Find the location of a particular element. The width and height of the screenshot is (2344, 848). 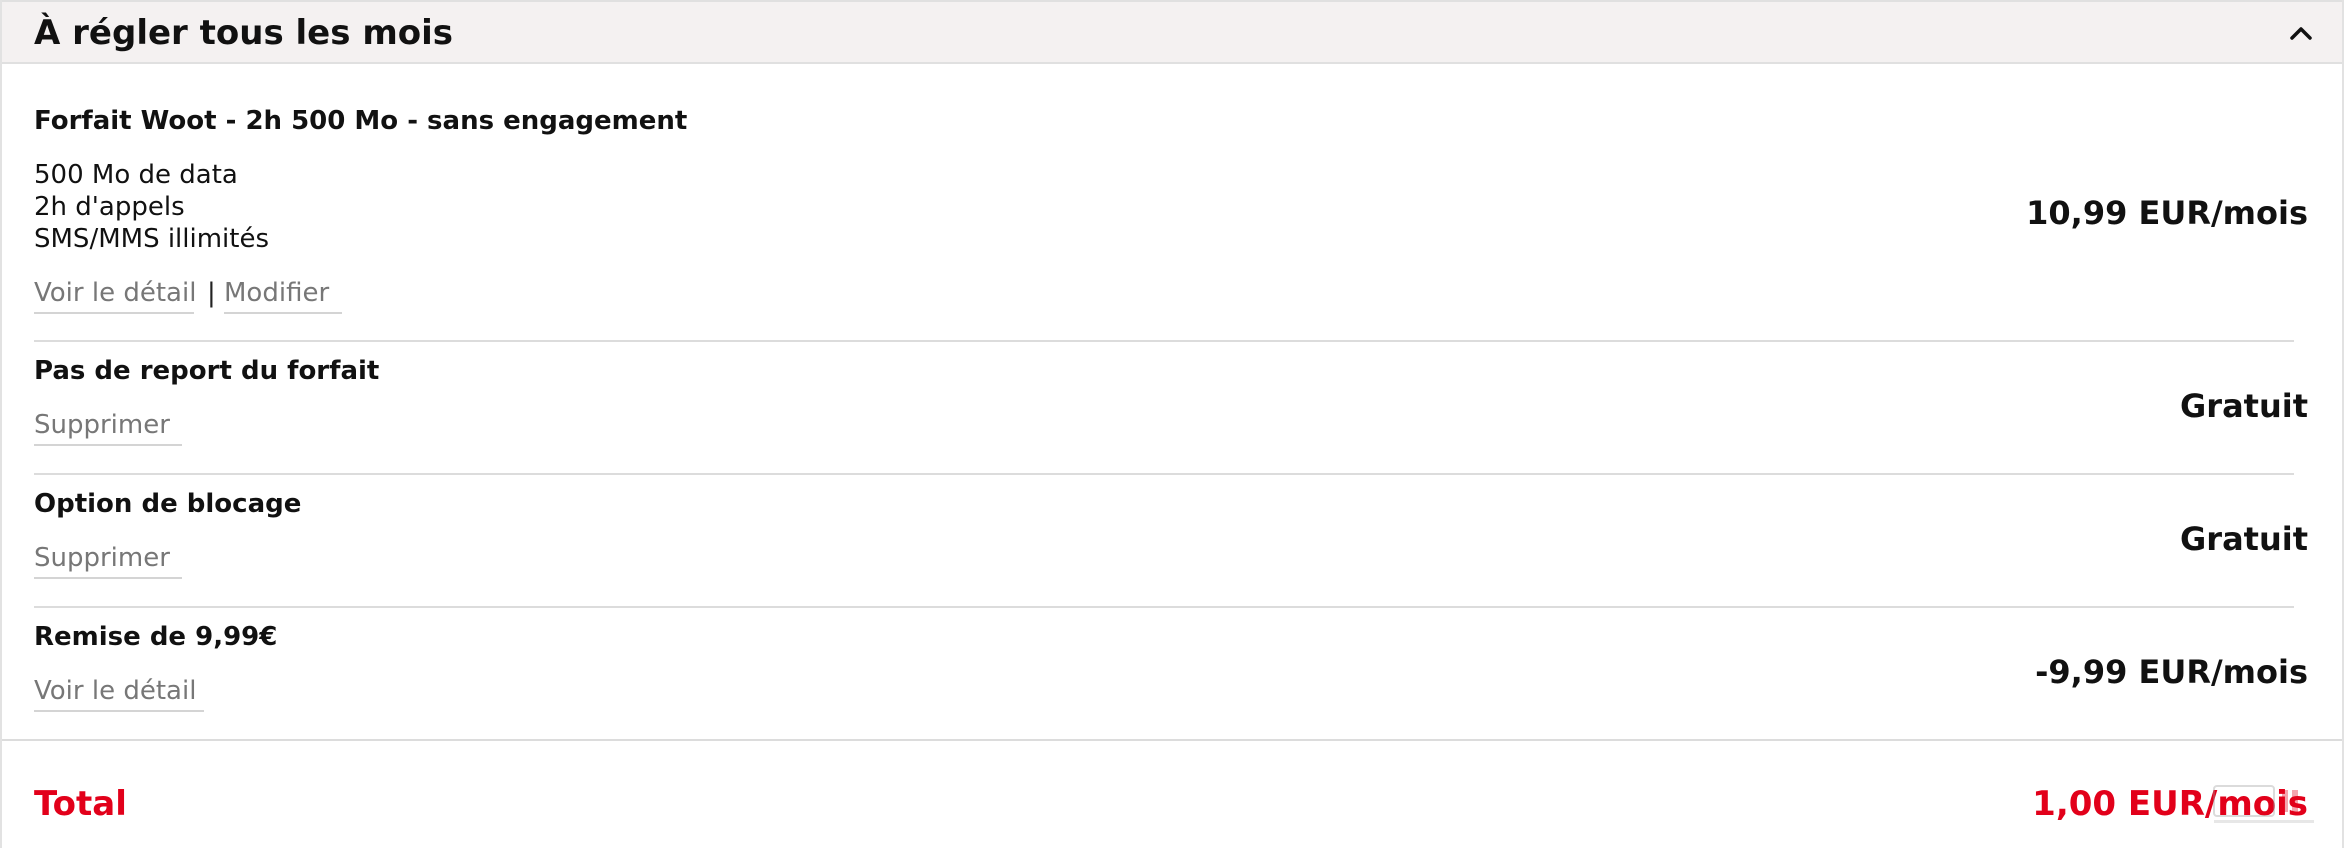

modify-link: Modifier is located at coordinates (283, 296).